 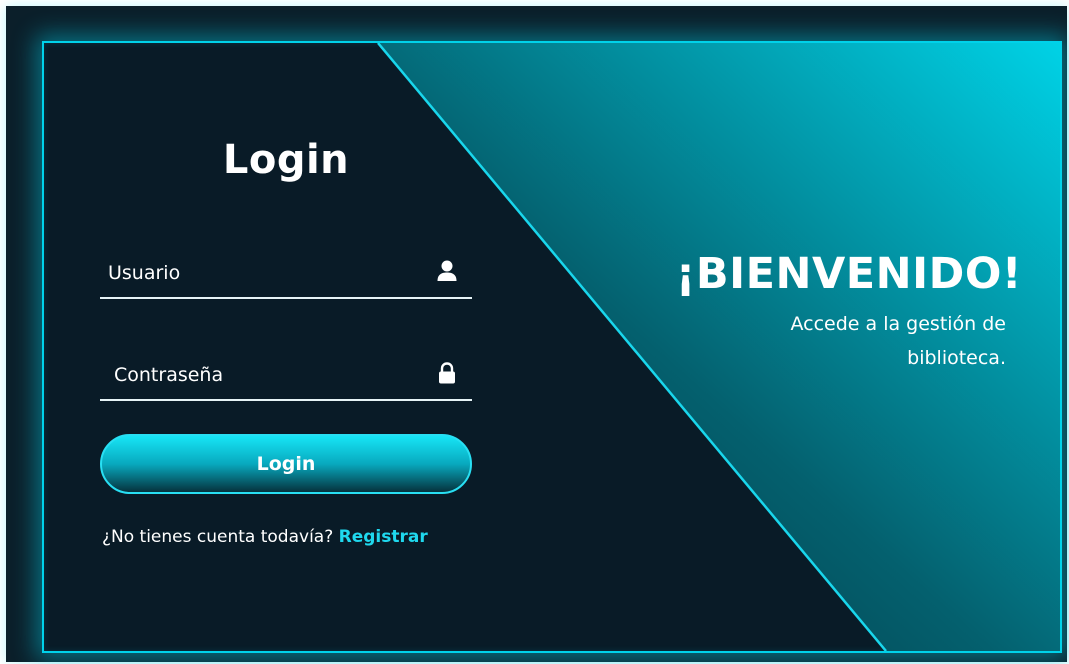 I want to click on register-prompt: ¿No tienes cuenta todavía? Registrar, so click(x=292, y=537).